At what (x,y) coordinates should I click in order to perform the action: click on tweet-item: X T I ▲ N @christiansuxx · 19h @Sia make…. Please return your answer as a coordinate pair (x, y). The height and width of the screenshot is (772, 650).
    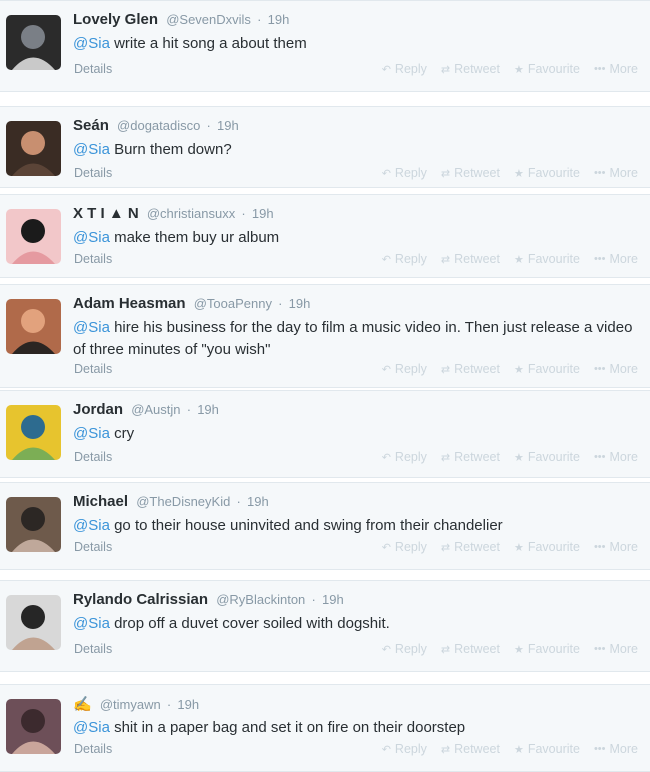
    Looking at the image, I should click on (325, 236).